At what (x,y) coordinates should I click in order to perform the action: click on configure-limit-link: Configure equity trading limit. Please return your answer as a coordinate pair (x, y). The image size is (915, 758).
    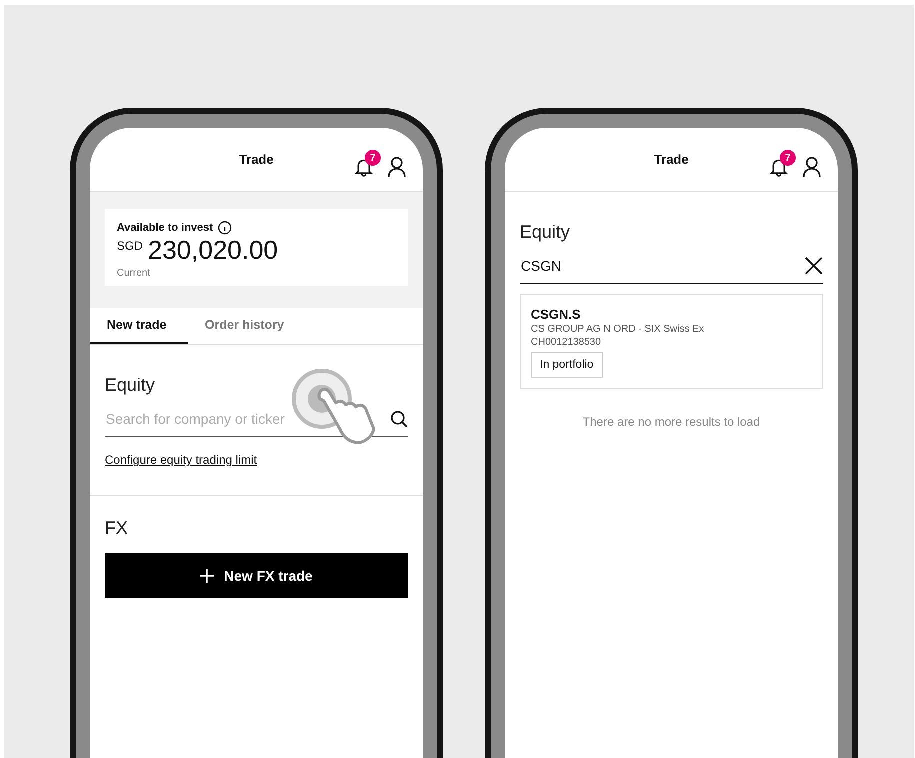
    Looking at the image, I should click on (181, 460).